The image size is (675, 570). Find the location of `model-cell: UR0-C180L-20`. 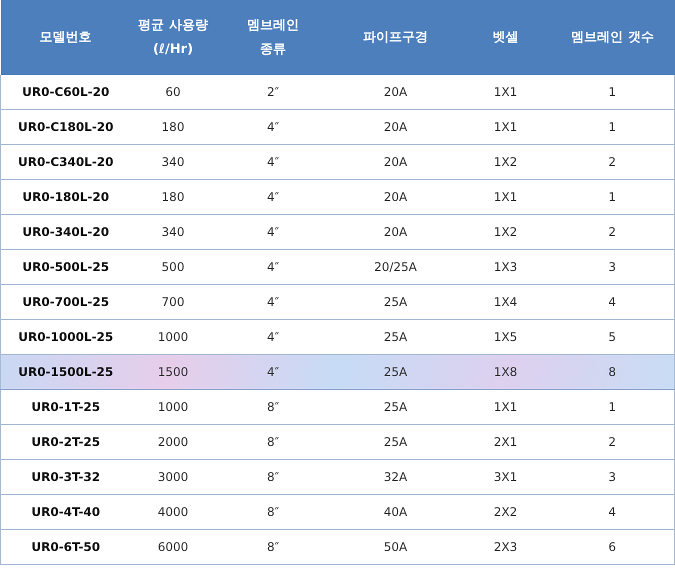

model-cell: UR0-C180L-20 is located at coordinates (65, 127).